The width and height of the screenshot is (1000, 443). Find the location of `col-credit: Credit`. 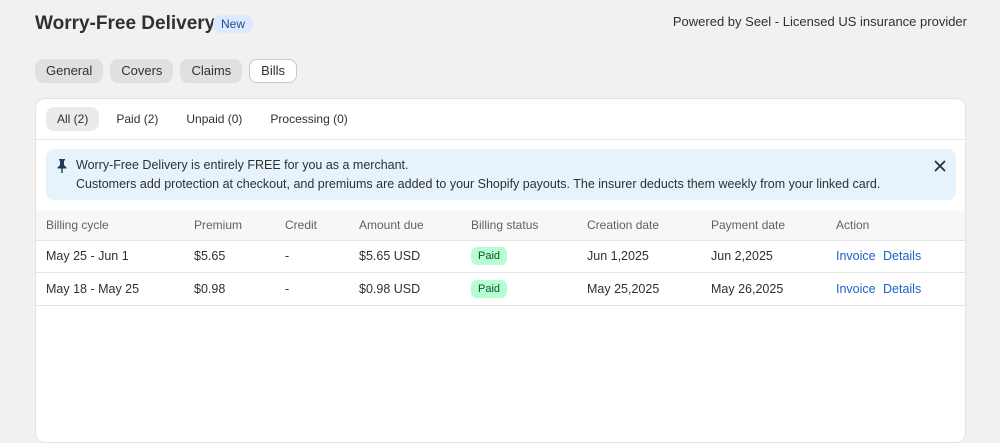

col-credit: Credit is located at coordinates (301, 225).